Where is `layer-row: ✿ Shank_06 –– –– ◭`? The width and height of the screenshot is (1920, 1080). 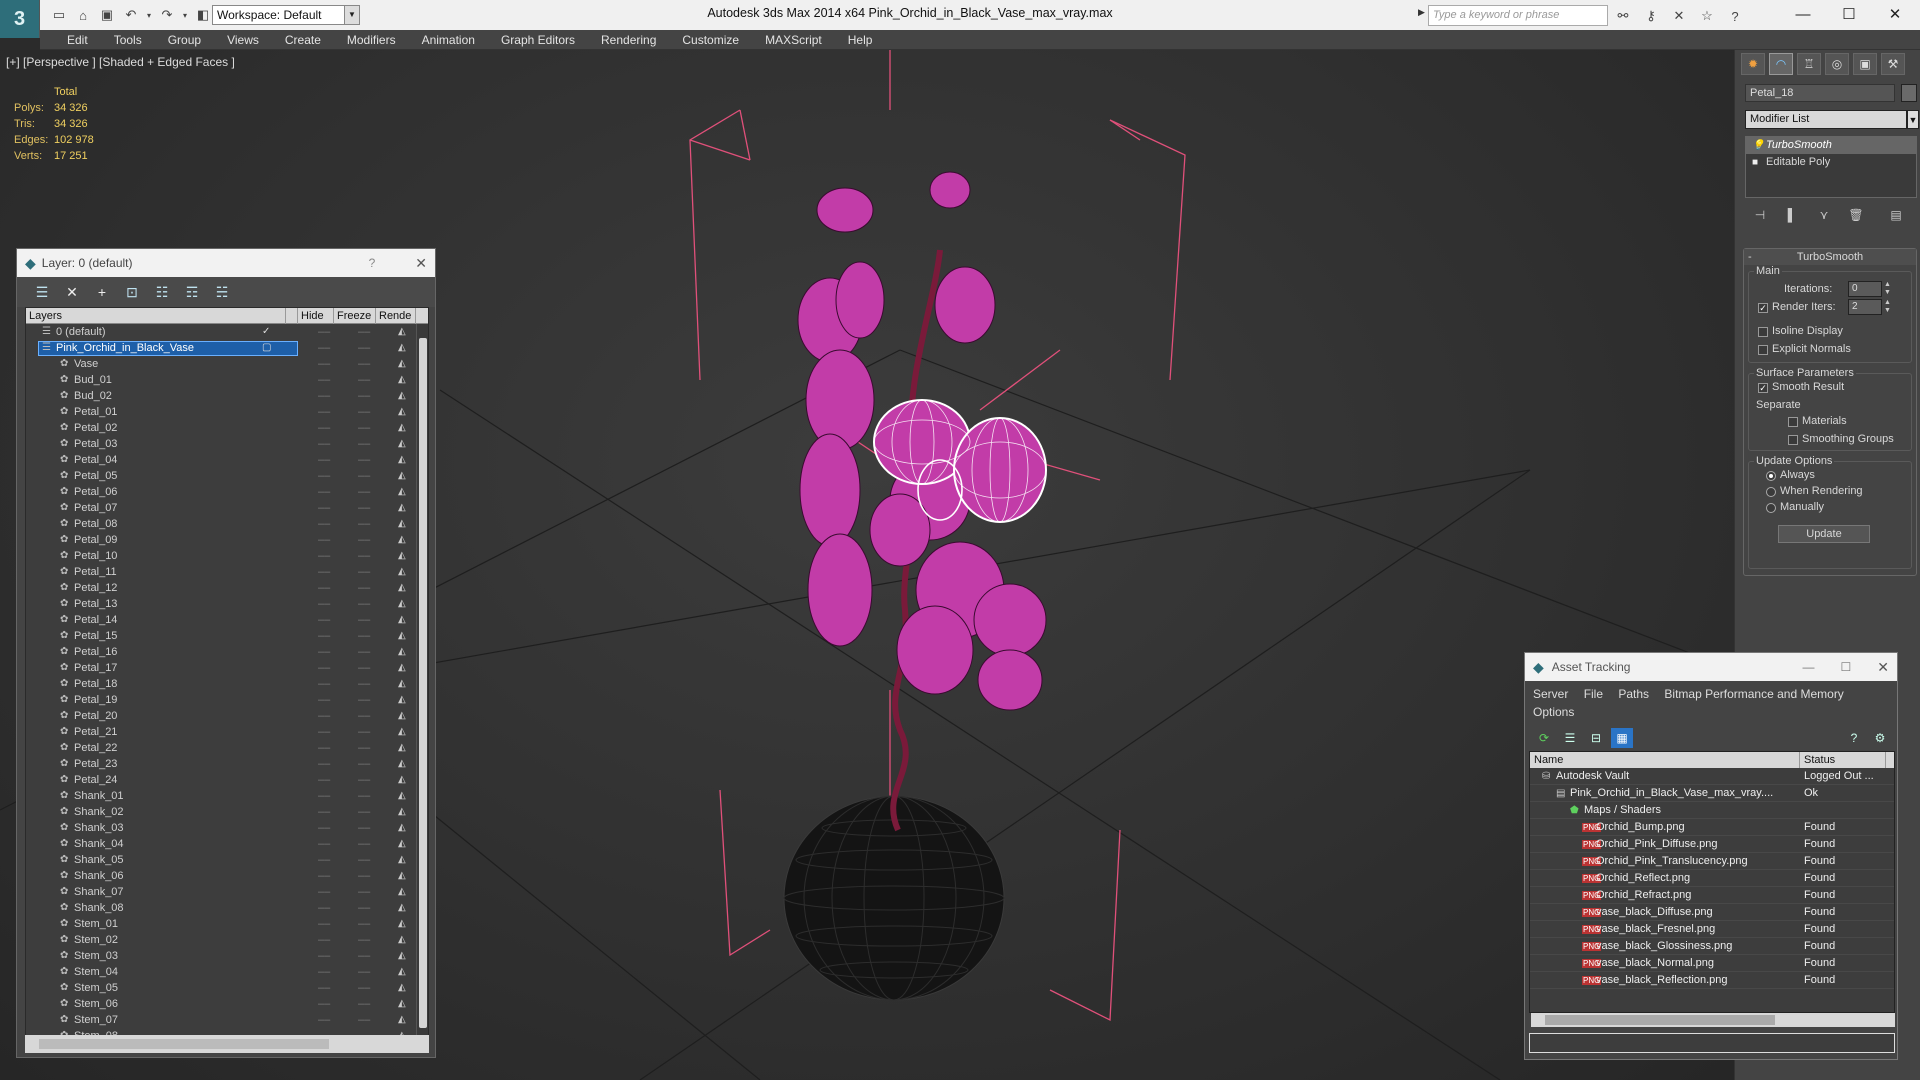
layer-row: ✿ Shank_06 –– –– ◭ is located at coordinates (227, 876).